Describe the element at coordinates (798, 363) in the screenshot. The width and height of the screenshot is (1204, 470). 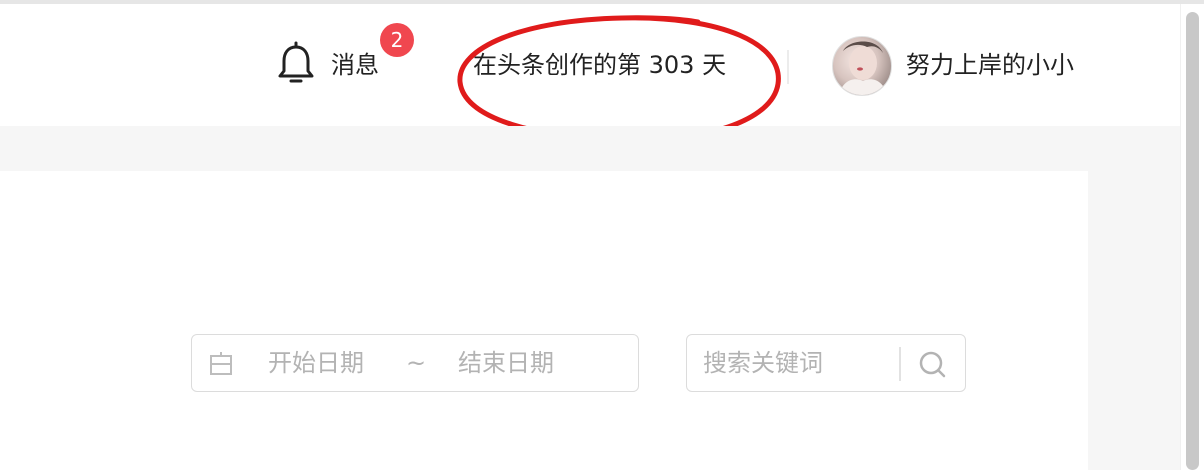
I see `search-input` at that location.